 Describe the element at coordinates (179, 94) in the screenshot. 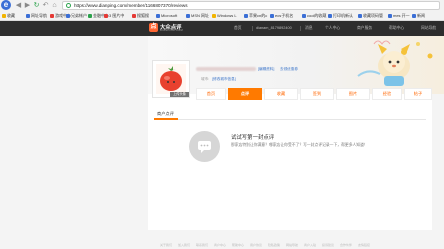

I see `upload-avatar-button: 上传头像` at that location.